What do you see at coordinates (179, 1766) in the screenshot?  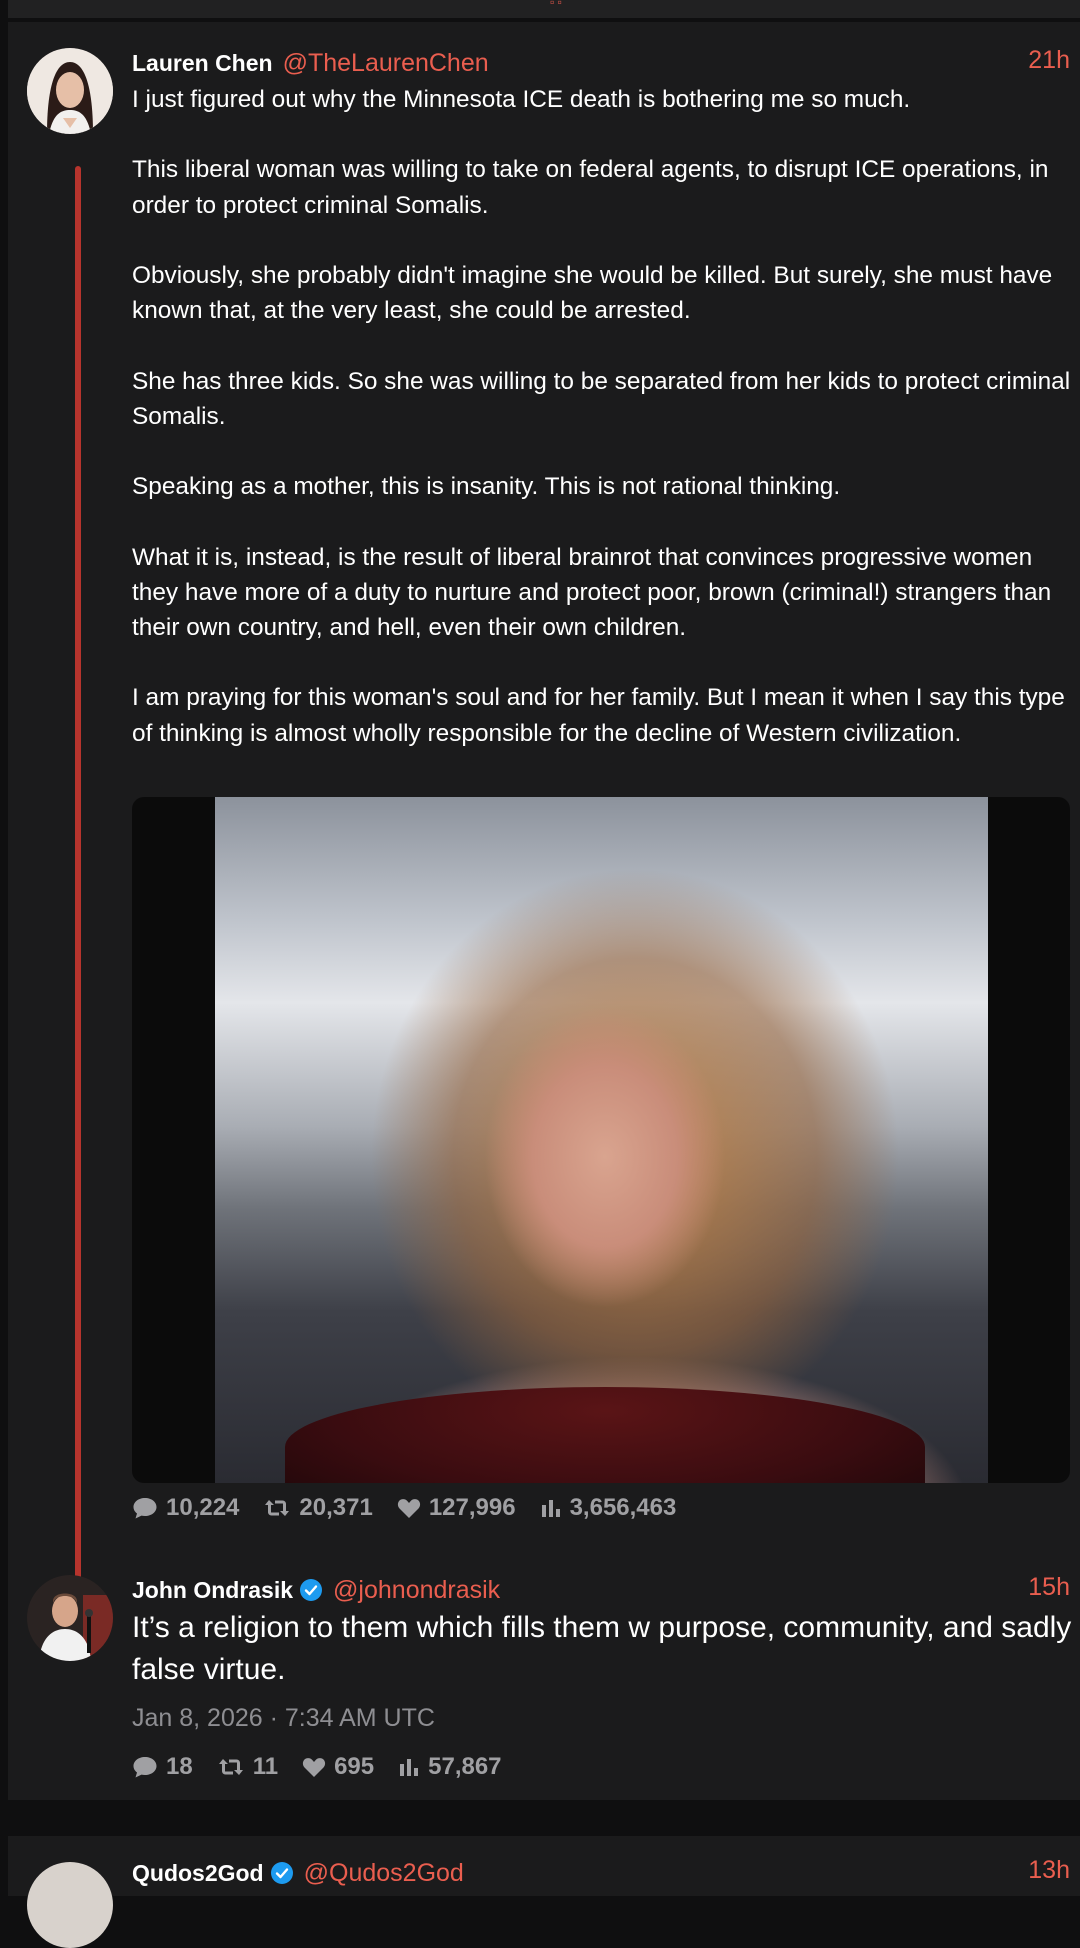 I see `reply-reply-count: 18` at bounding box center [179, 1766].